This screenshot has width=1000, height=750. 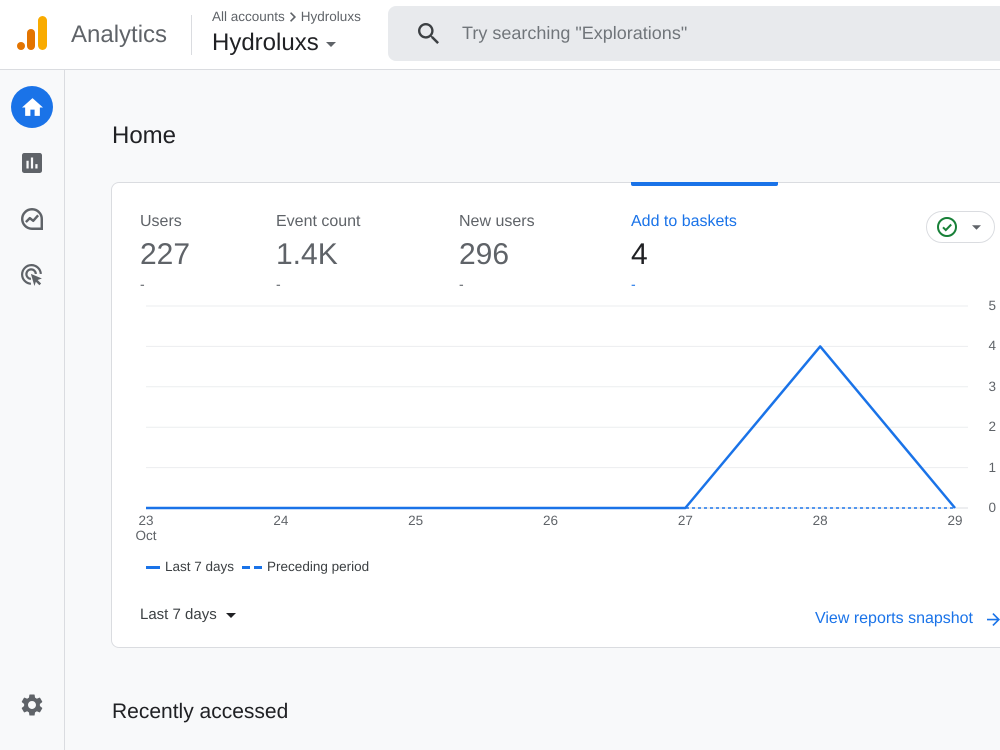 I want to click on metric-tab: New users 296 -, so click(x=545, y=237).